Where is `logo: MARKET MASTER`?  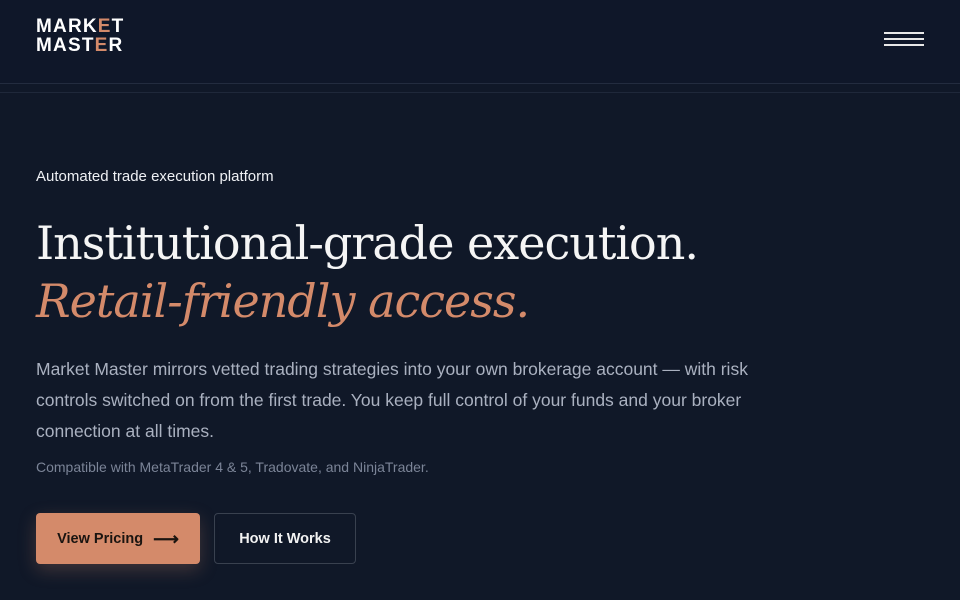
logo: MARKET MASTER is located at coordinates (80, 36).